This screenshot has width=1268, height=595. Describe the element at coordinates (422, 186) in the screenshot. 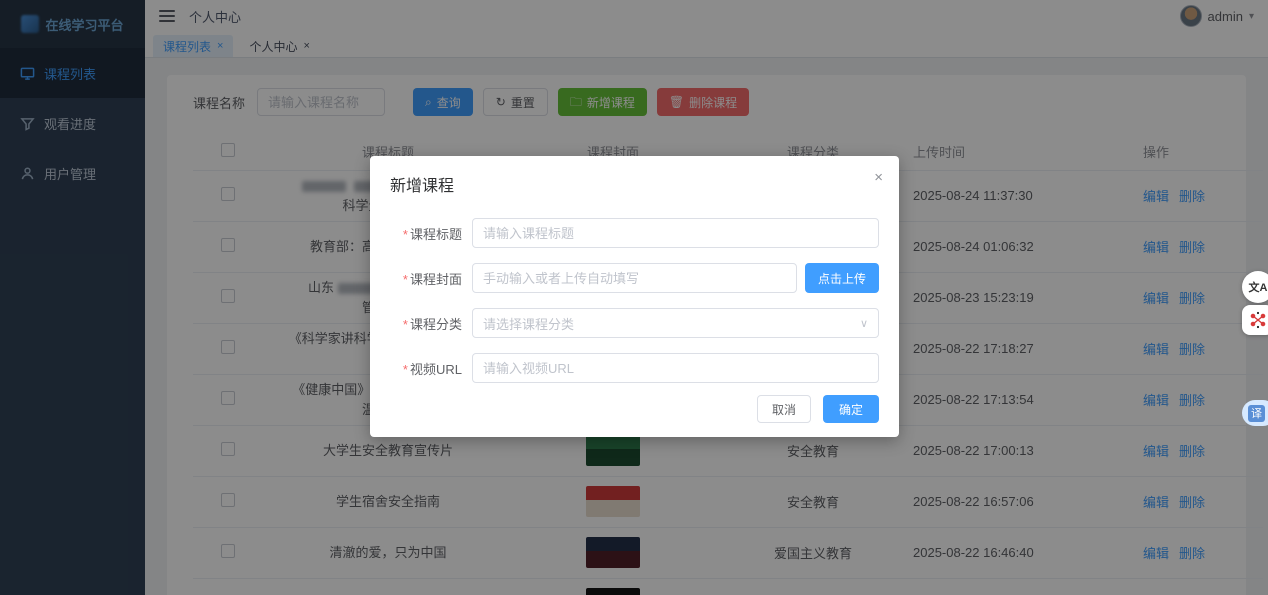

I see `modal-title: 新增课程` at that location.